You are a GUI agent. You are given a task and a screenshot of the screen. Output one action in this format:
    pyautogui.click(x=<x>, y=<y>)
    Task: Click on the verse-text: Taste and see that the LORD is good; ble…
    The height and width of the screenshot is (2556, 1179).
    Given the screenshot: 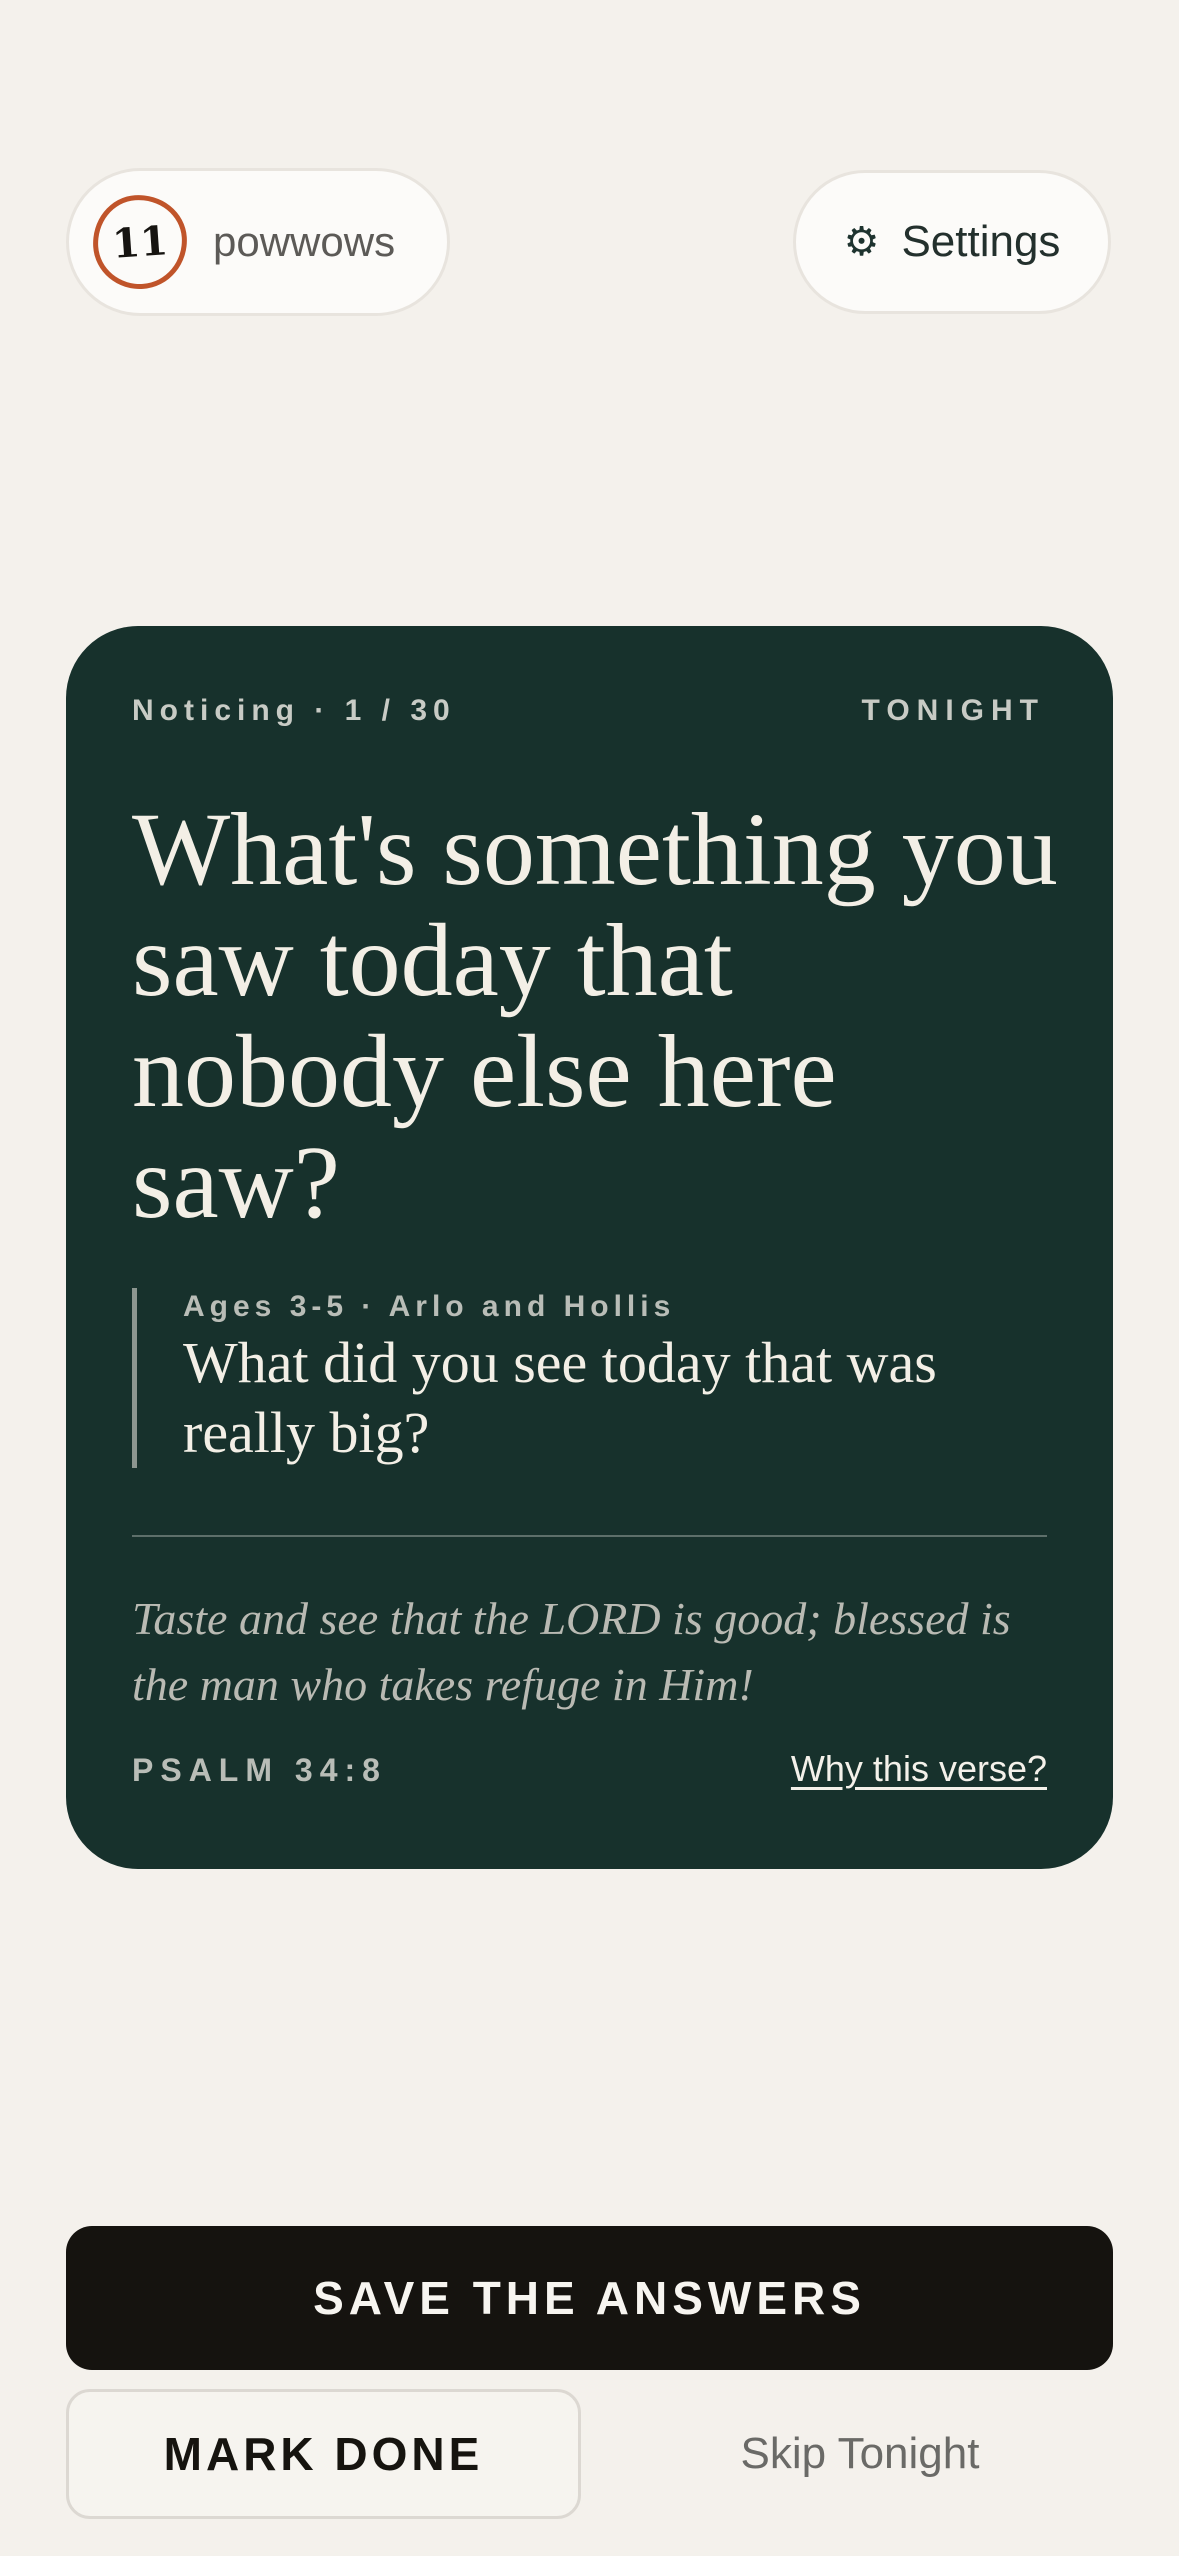 What is the action you would take?
    pyautogui.click(x=571, y=1651)
    